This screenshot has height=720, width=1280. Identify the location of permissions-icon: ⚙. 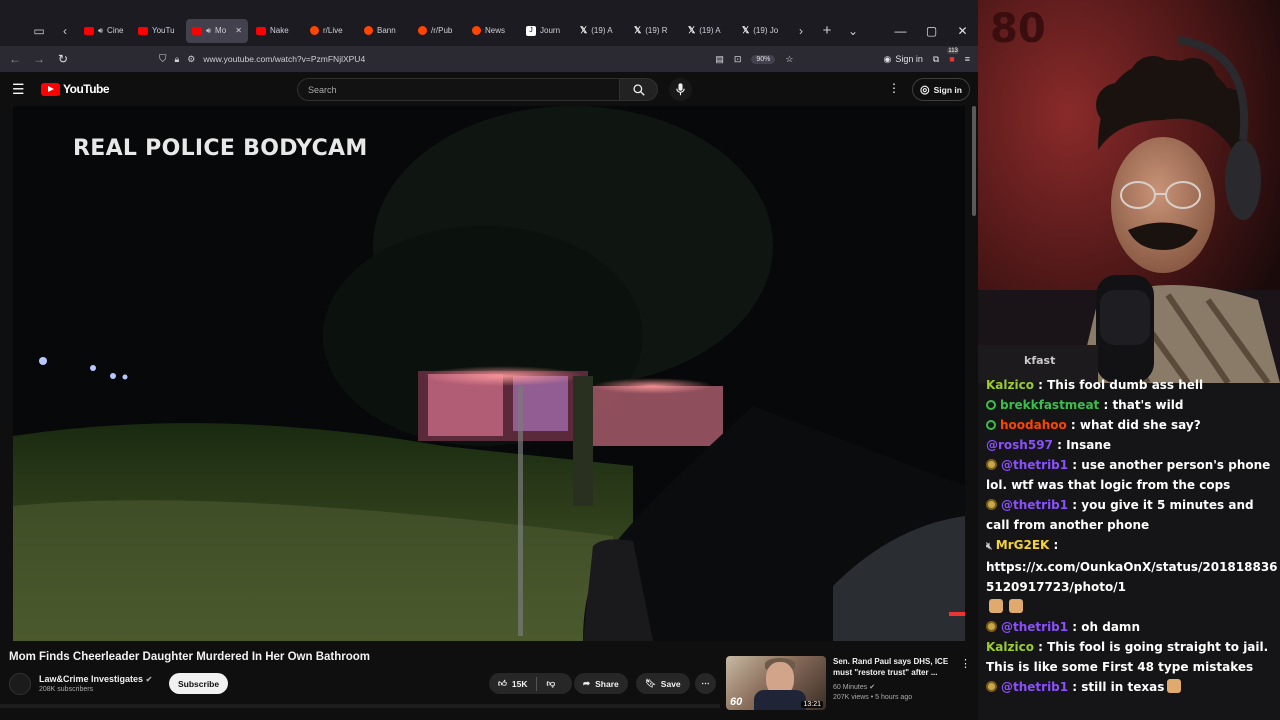
(191, 59).